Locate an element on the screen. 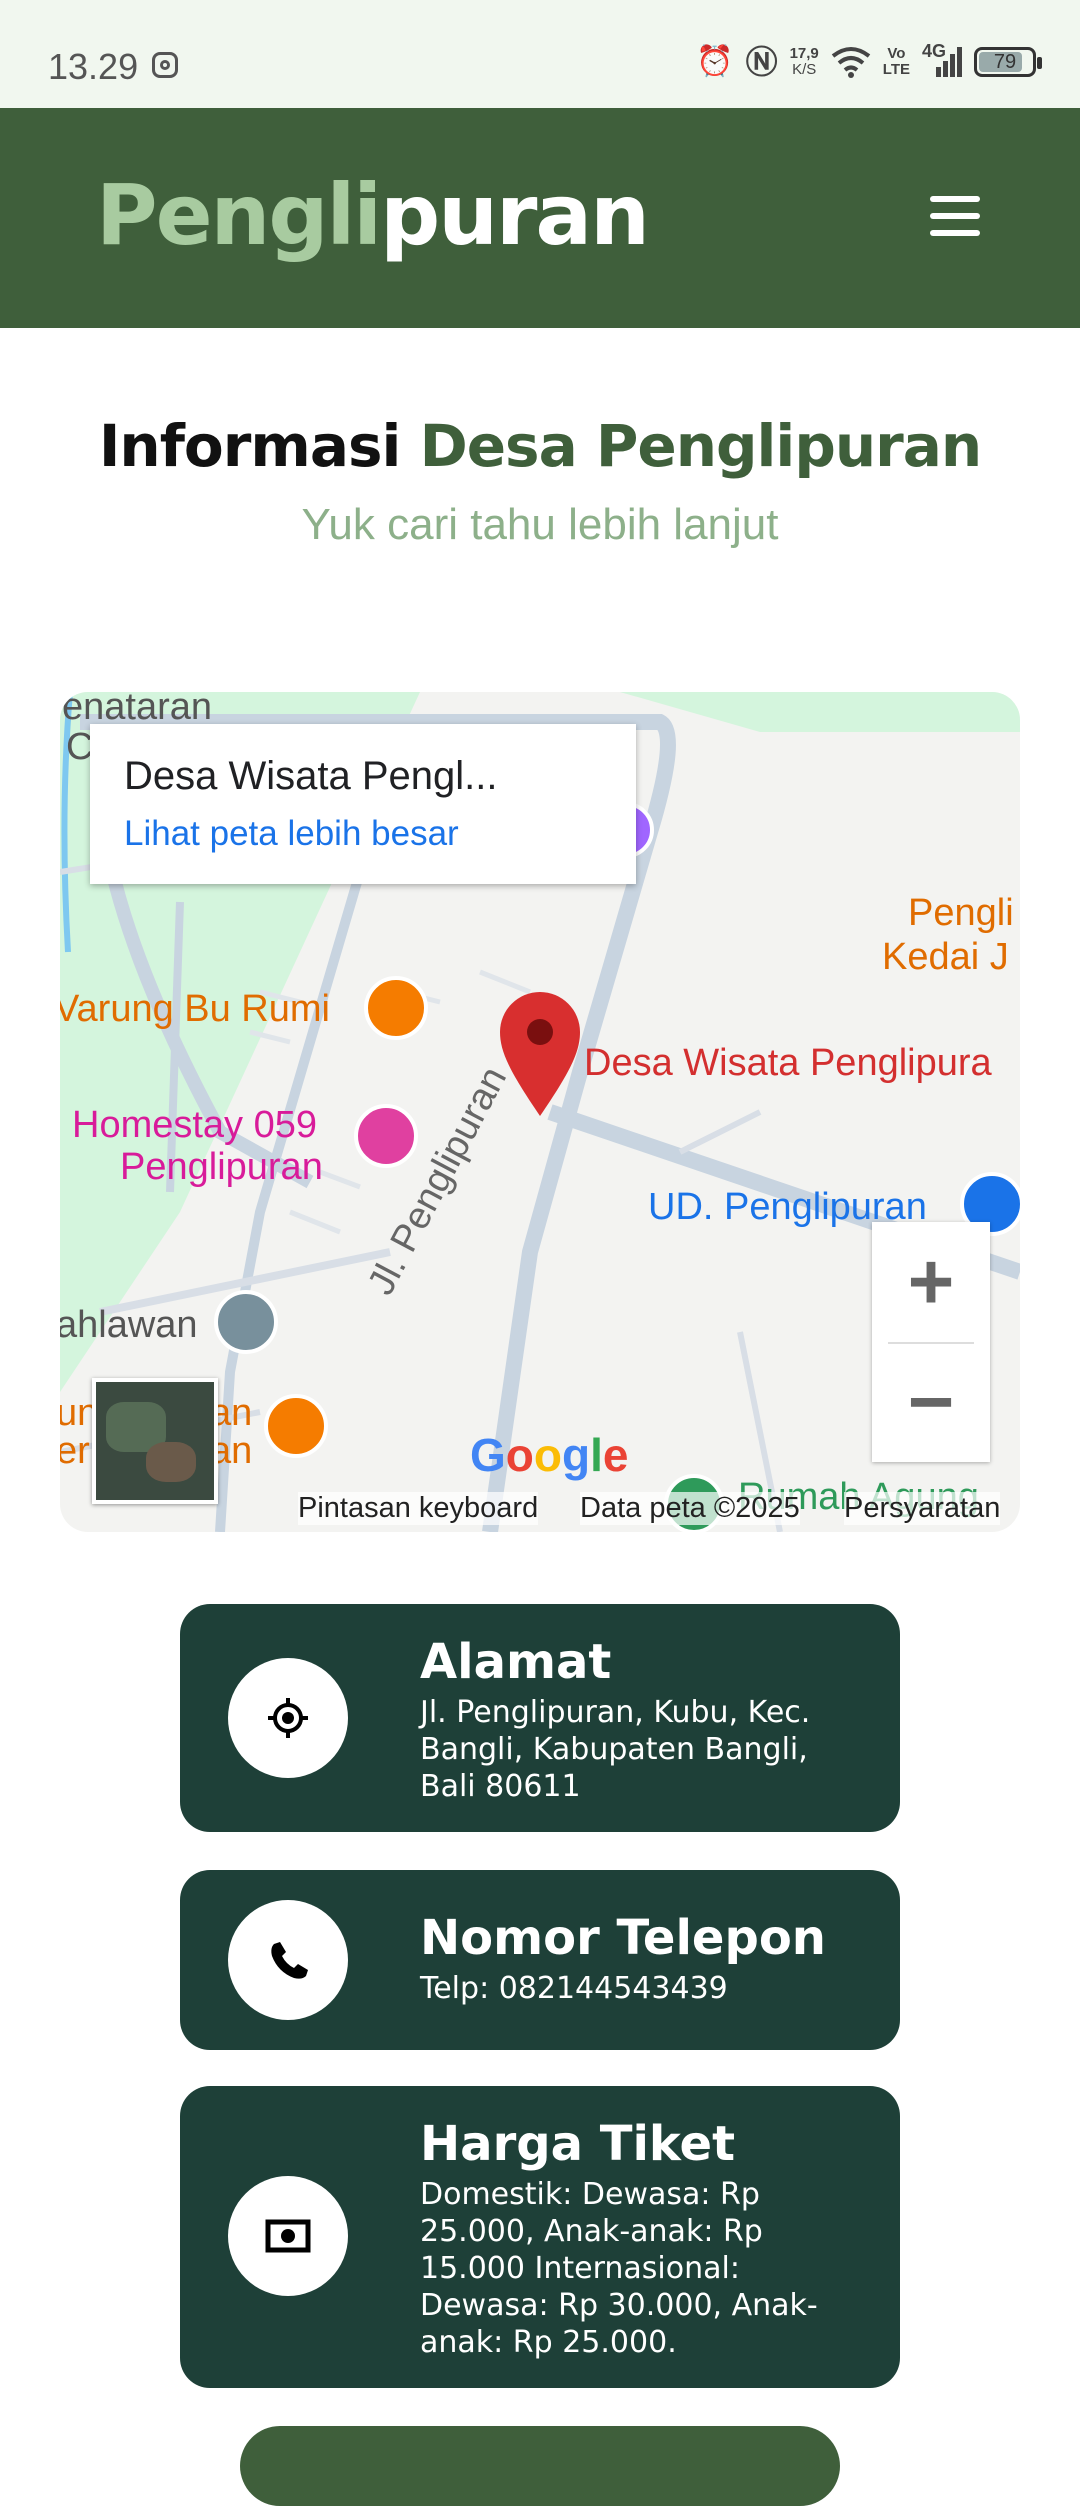 Image resolution: width=1080 pixels, height=2506 pixels. map-label: Homestay 059 is located at coordinates (195, 1125).